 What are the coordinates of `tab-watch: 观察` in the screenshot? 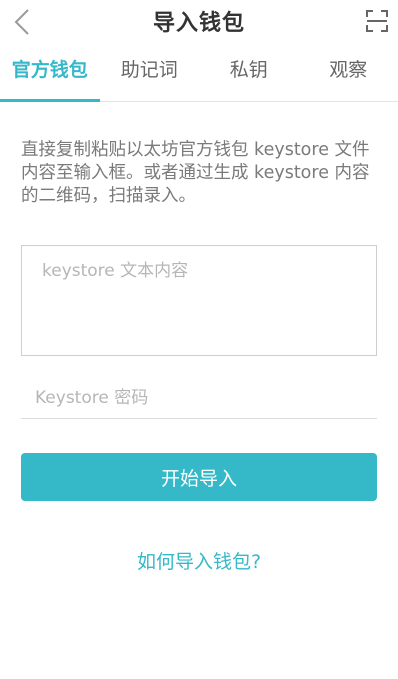 It's located at (348, 74).